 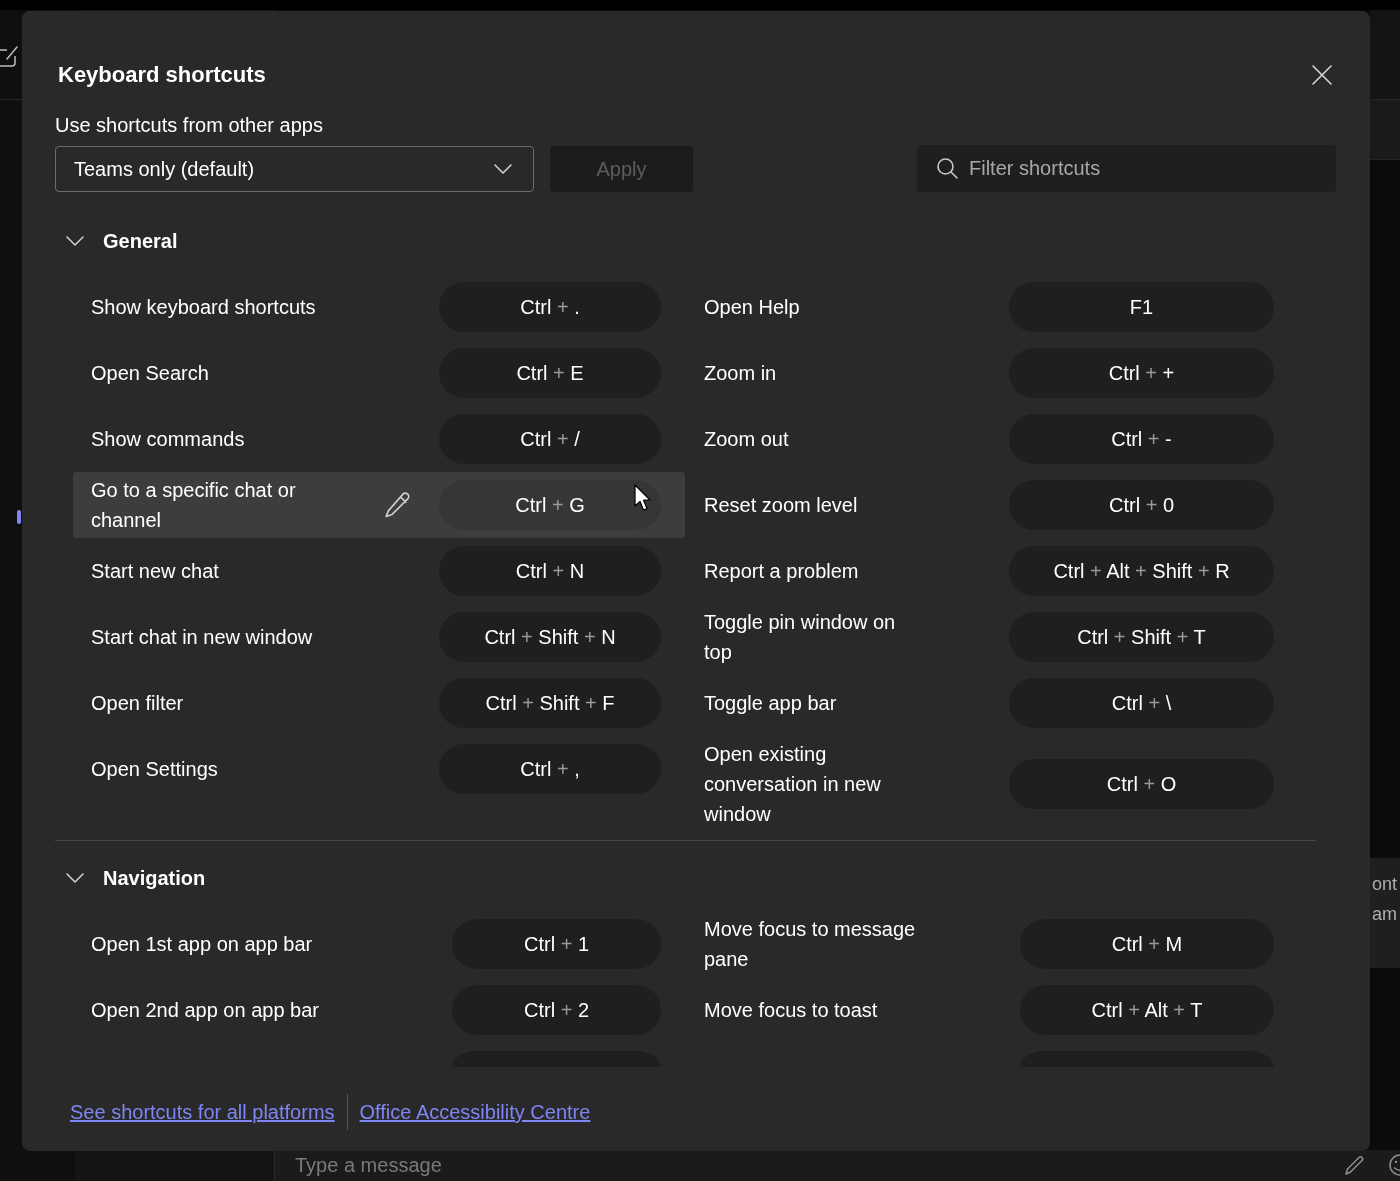 What do you see at coordinates (294, 168) in the screenshot?
I see `shortcut-source-dropdown: Teams only (default)` at bounding box center [294, 168].